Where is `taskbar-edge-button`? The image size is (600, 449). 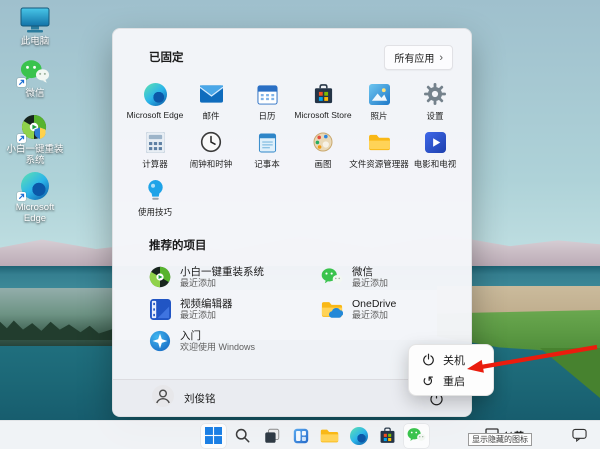 taskbar-edge-button is located at coordinates (358, 436).